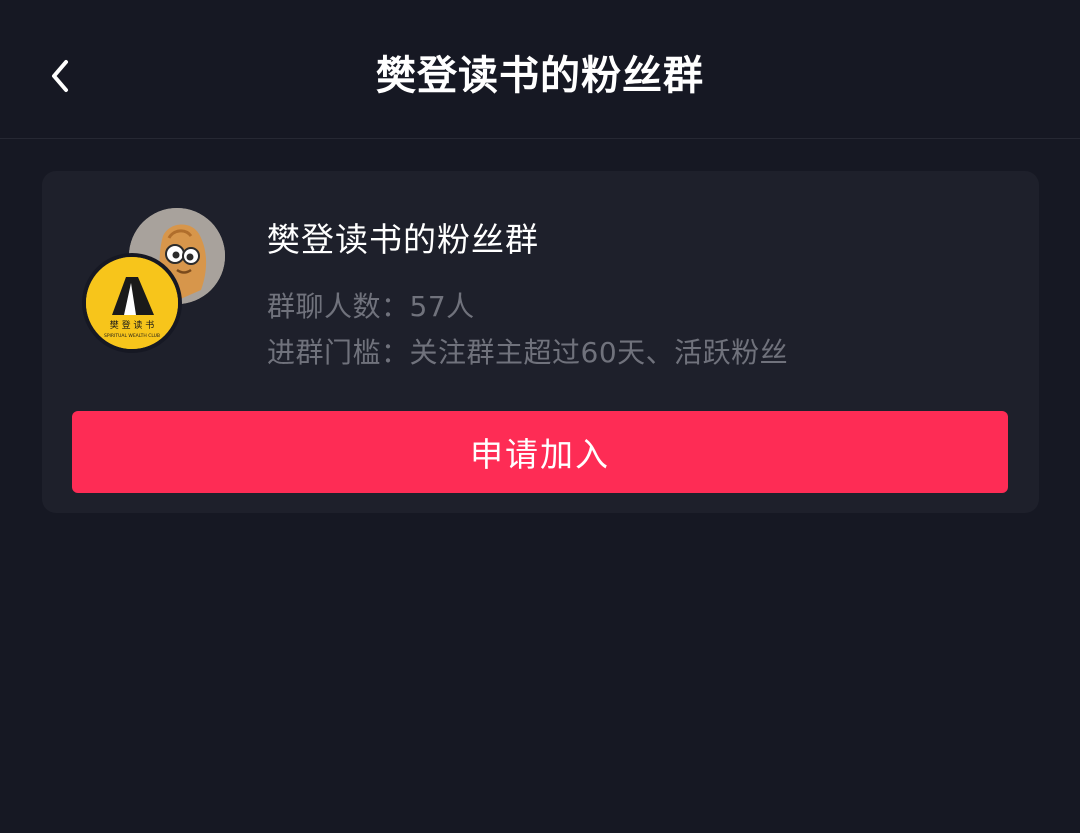 The width and height of the screenshot is (1080, 833). I want to click on group-name: 樊登读书的粉丝群, so click(403, 239).